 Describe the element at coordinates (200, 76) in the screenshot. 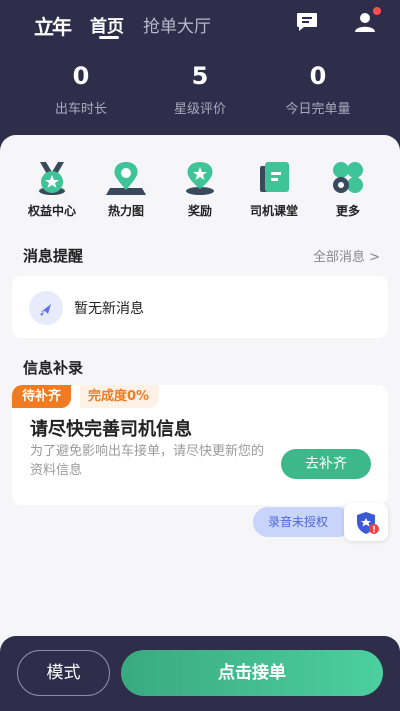

I see `stat-value: 5` at that location.